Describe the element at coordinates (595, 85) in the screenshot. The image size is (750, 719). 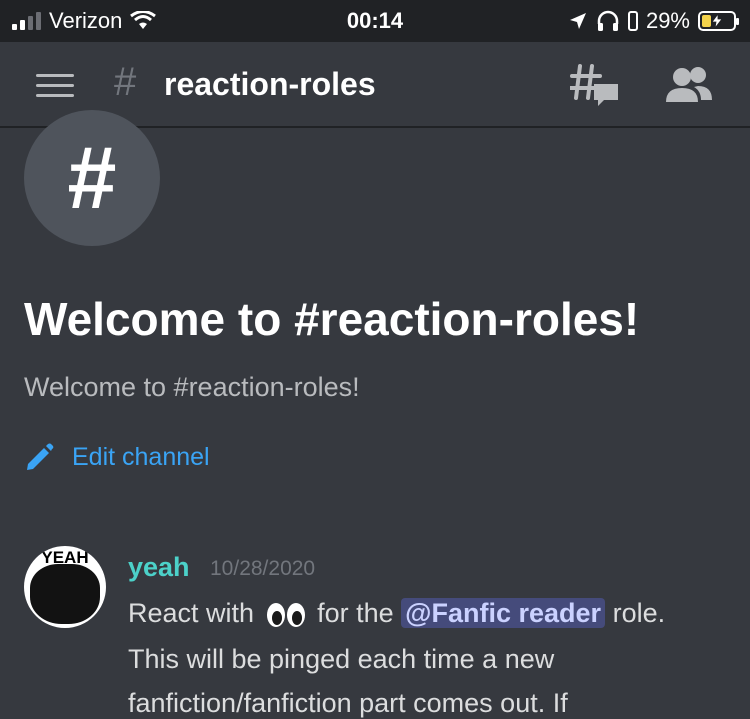
I see `threads-icon` at that location.